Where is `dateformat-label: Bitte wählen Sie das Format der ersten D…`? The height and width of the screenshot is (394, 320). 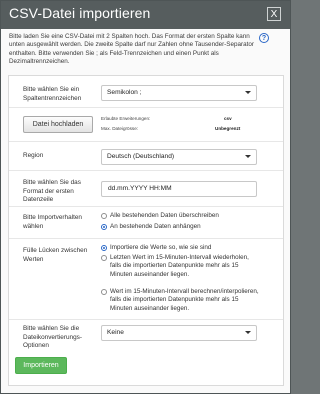 dateformat-label: Bitte wählen Sie das Format der ersten D… is located at coordinates (52, 191).